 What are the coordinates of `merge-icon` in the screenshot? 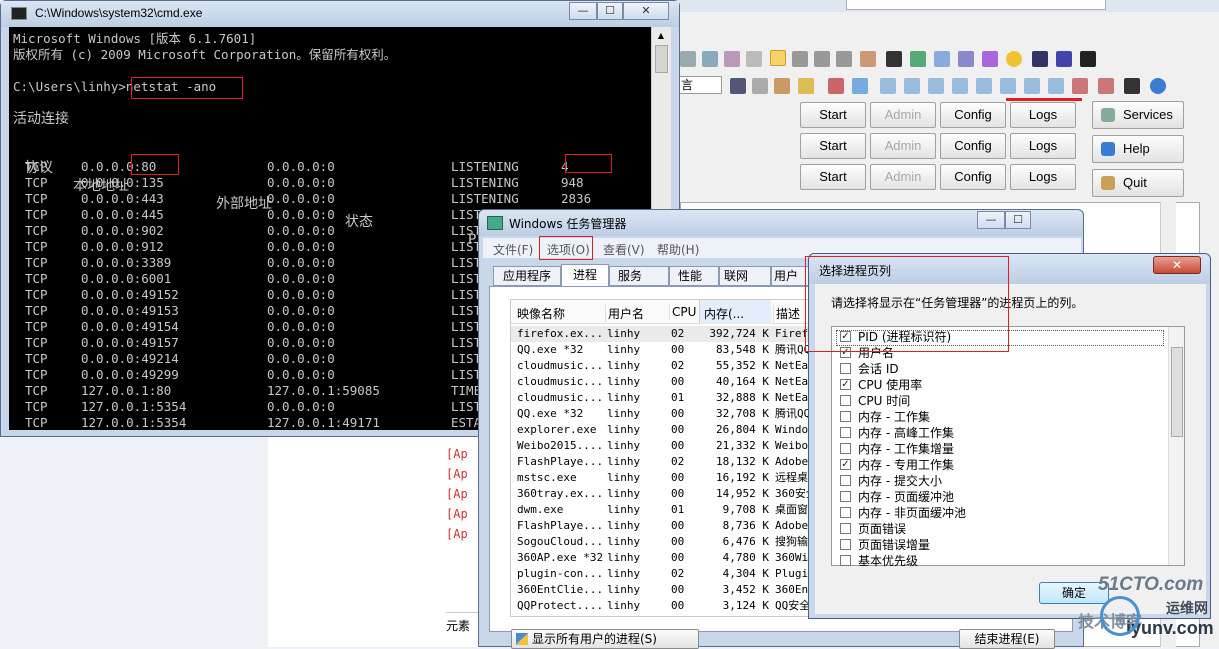 It's located at (1032, 86).